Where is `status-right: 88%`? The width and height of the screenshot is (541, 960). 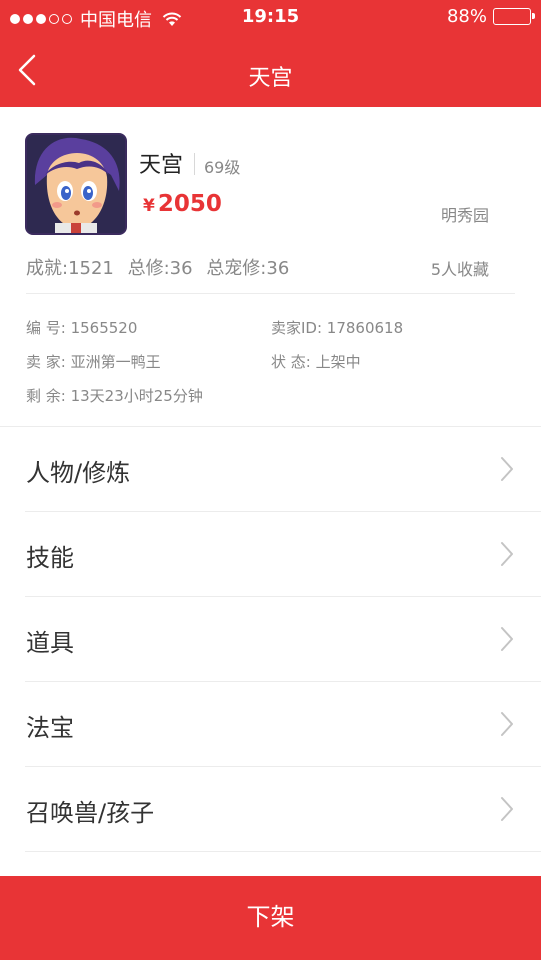
status-right: 88% is located at coordinates (490, 16).